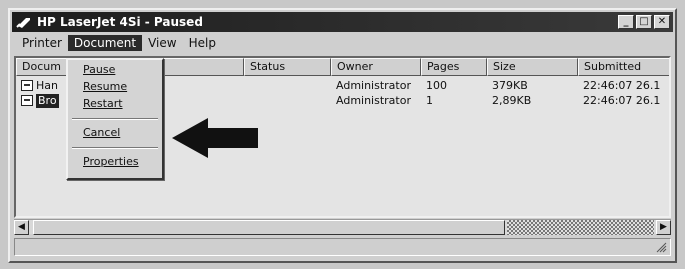  Describe the element at coordinates (532, 67) in the screenshot. I see `column-header-size: Size` at that location.